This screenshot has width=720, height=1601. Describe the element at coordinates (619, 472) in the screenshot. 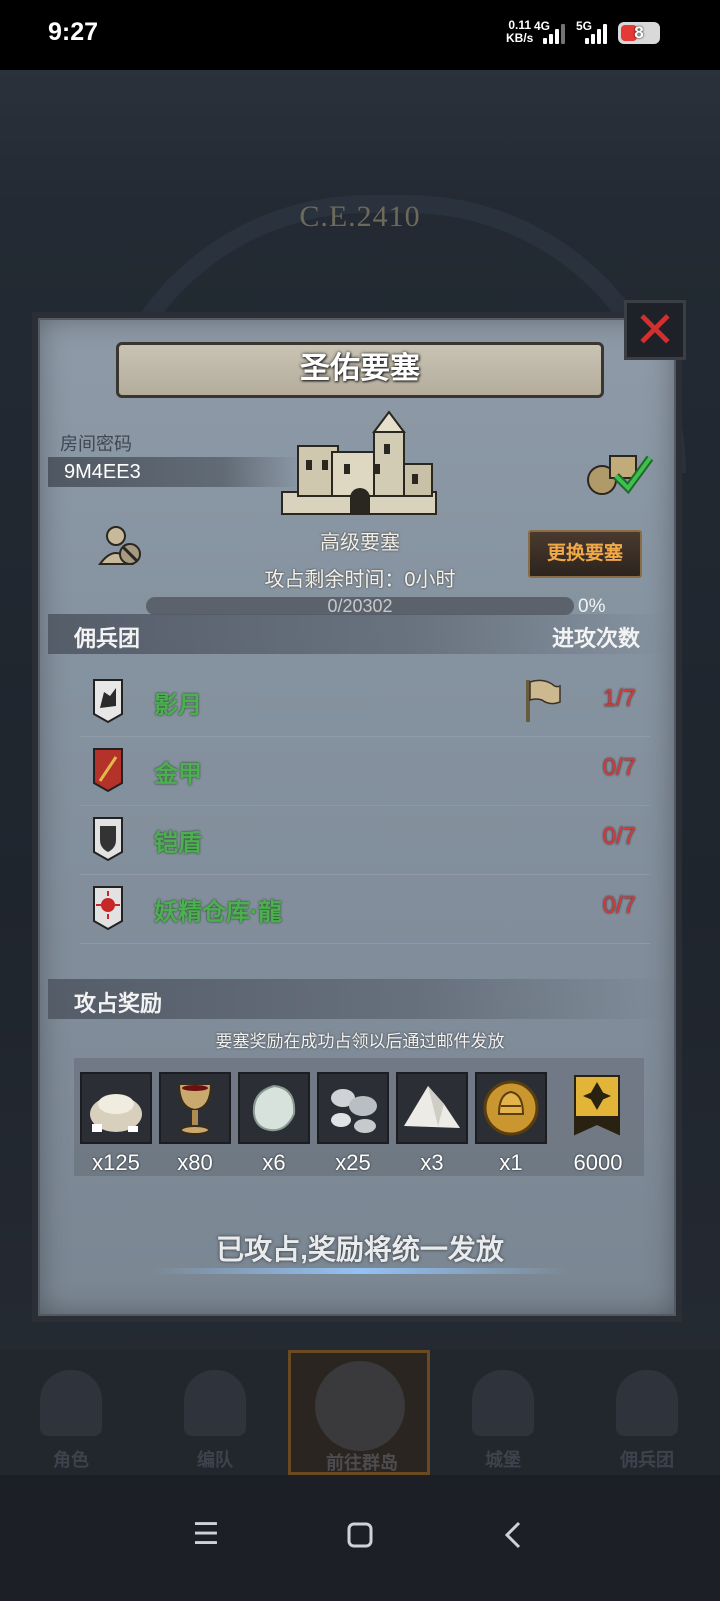

I see `supplies-check-icon` at that location.